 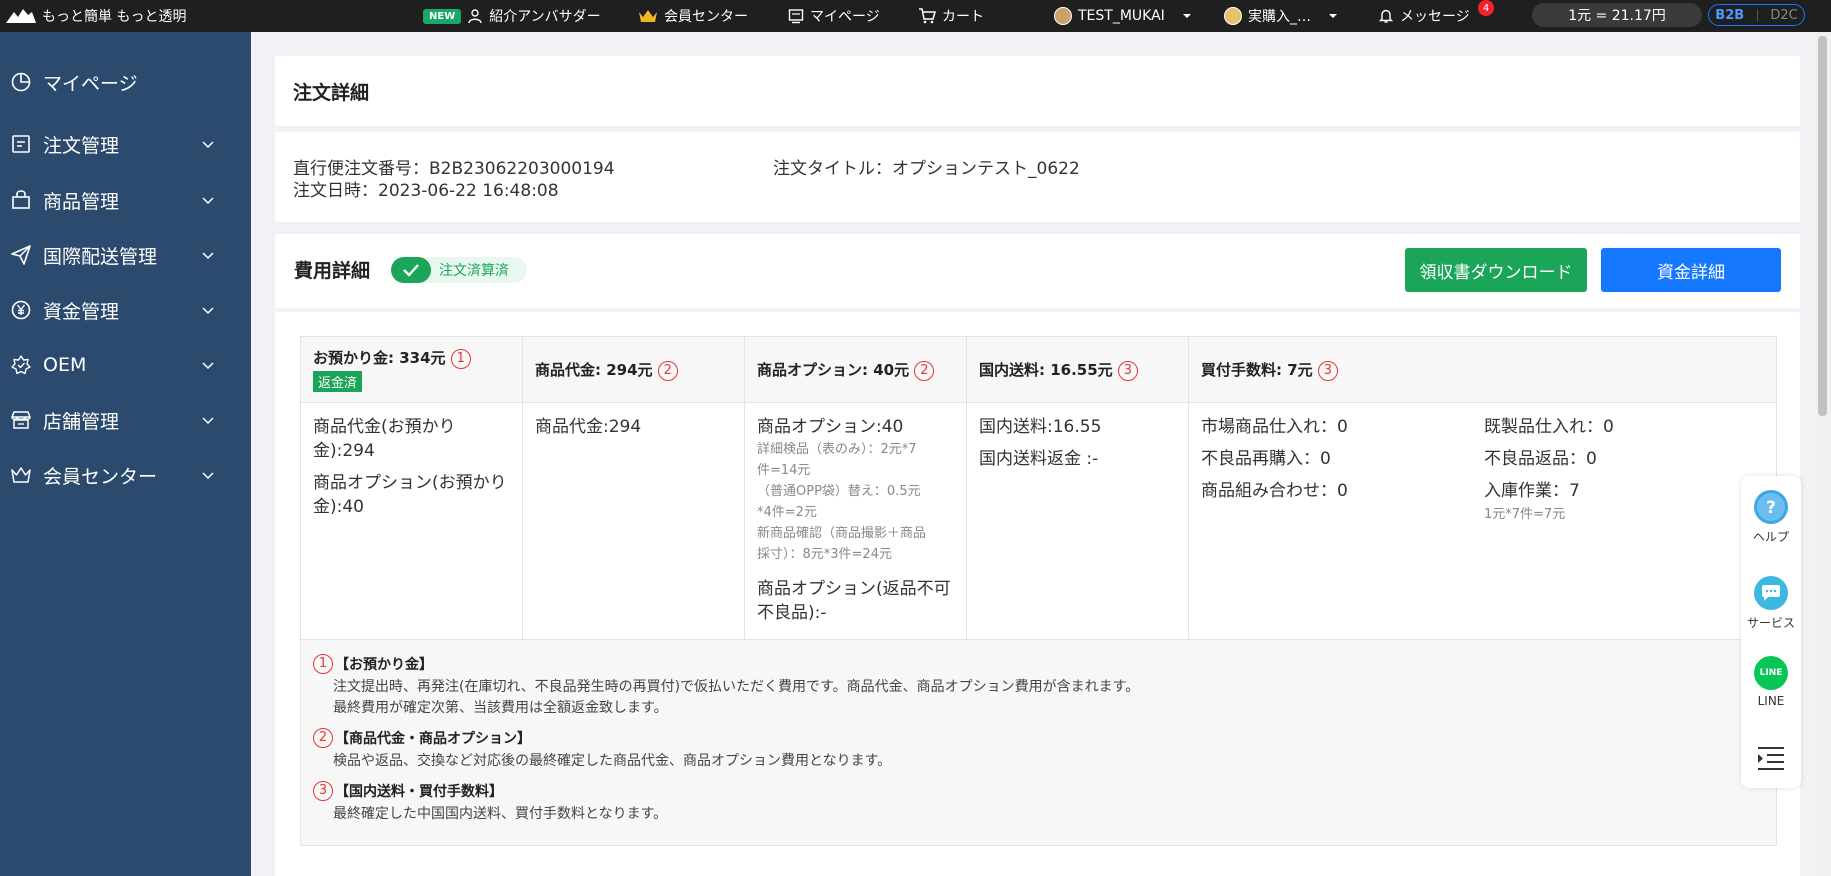 I want to click on commission-warehousing-detail: 1元*7件=7元, so click(x=1525, y=514).